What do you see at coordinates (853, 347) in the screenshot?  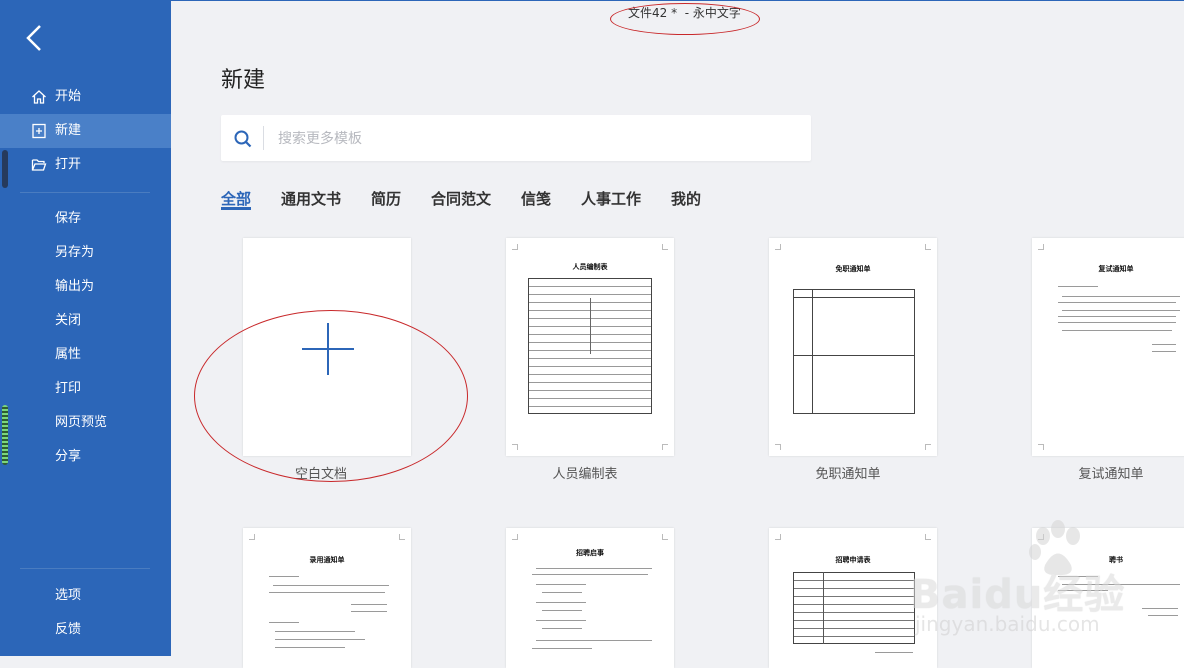 I see `template-card-dismissal: 免职通知单` at bounding box center [853, 347].